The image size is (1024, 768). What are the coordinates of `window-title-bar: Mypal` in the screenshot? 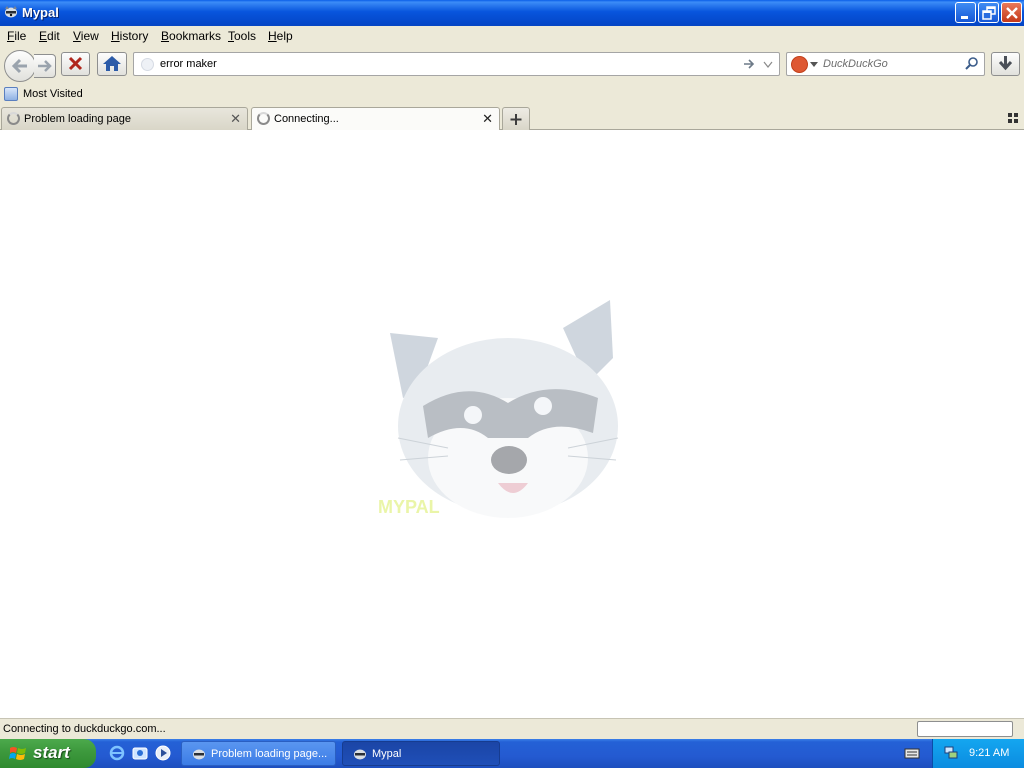 It's located at (512, 13).